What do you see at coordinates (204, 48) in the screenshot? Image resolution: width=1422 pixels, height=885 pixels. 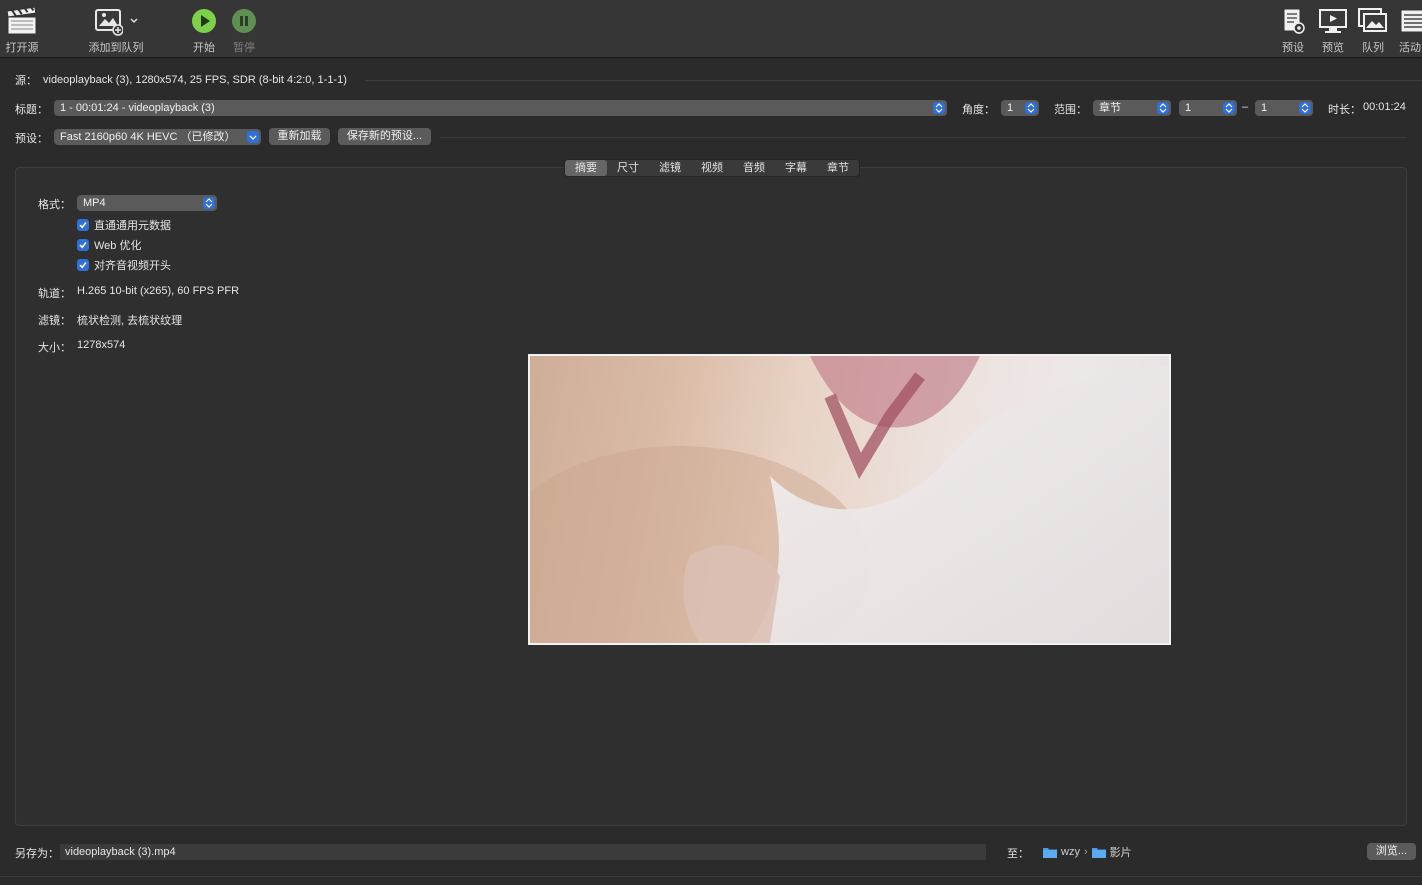 I see `start-label: 开始` at bounding box center [204, 48].